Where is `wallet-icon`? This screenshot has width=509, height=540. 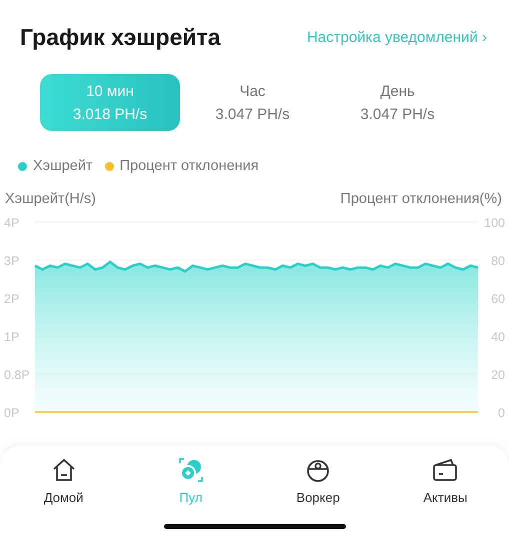 wallet-icon is located at coordinates (445, 470).